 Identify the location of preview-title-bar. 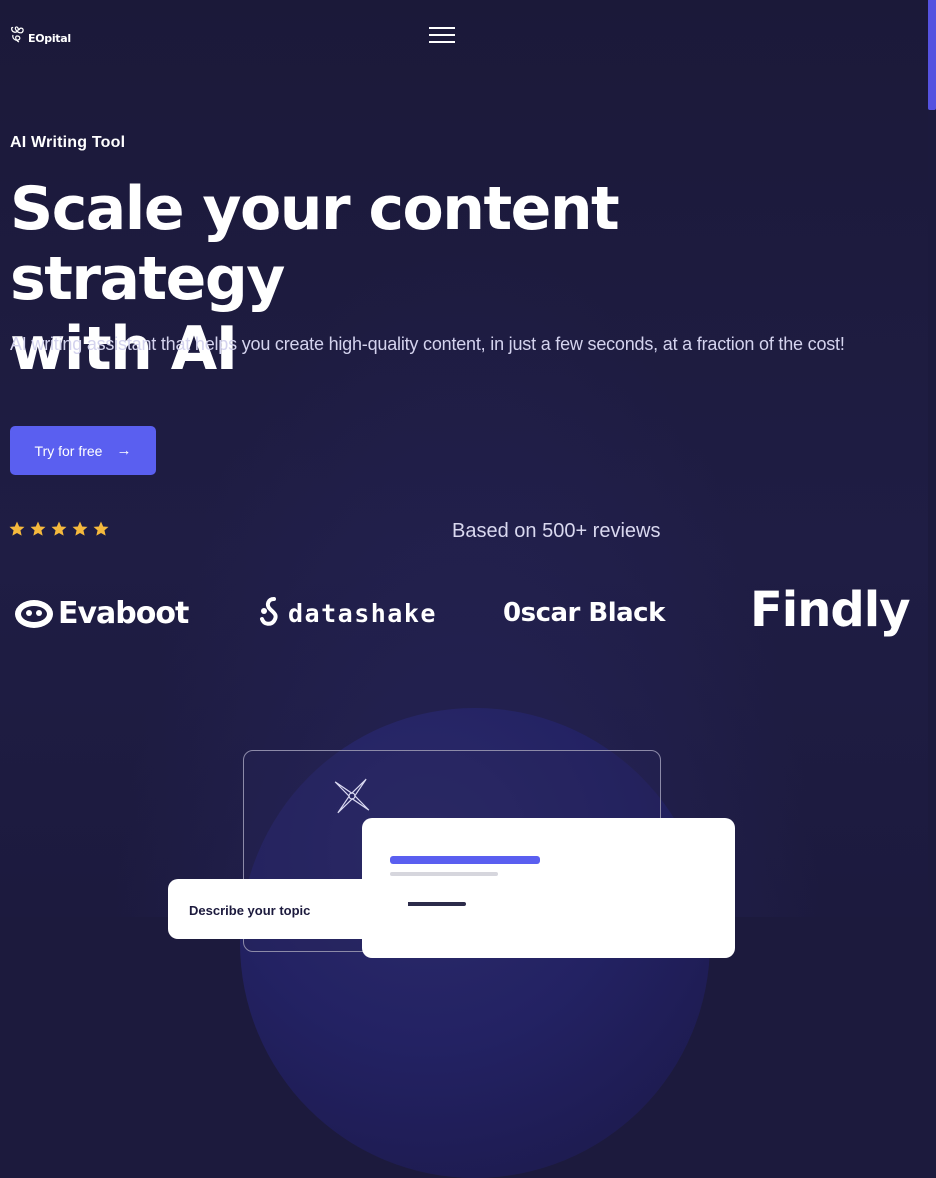
(465, 860).